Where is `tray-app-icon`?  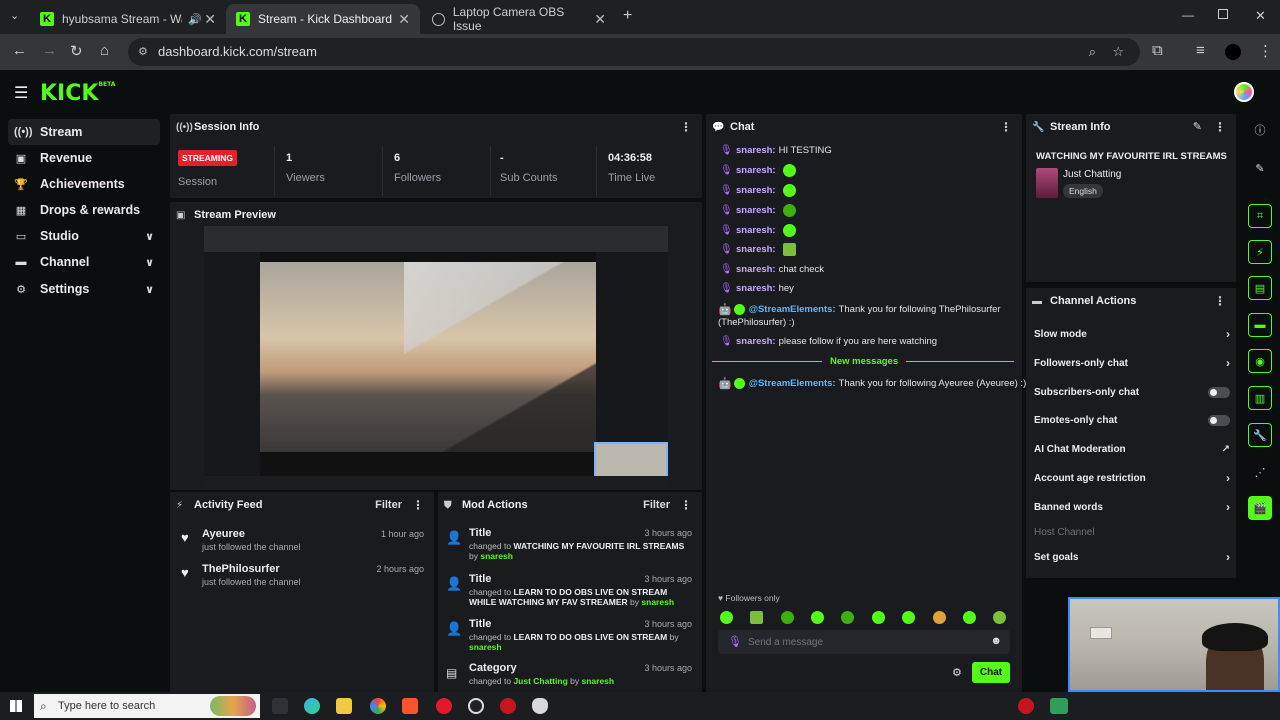 tray-app-icon is located at coordinates (1026, 706).